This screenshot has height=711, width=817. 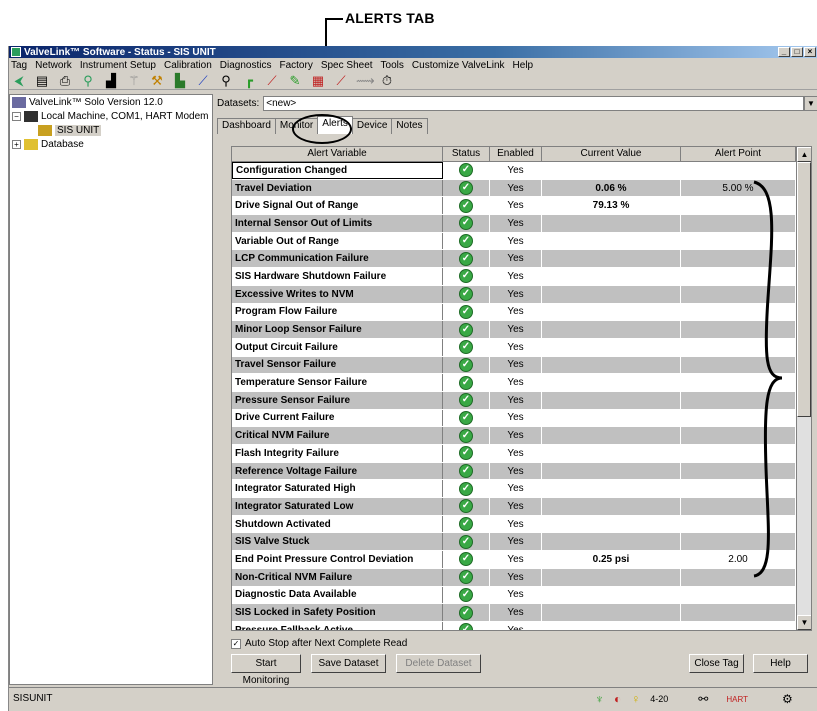 I want to click on table-row: Pressure Sensor Failure ✓ Yes, so click(x=521, y=400).